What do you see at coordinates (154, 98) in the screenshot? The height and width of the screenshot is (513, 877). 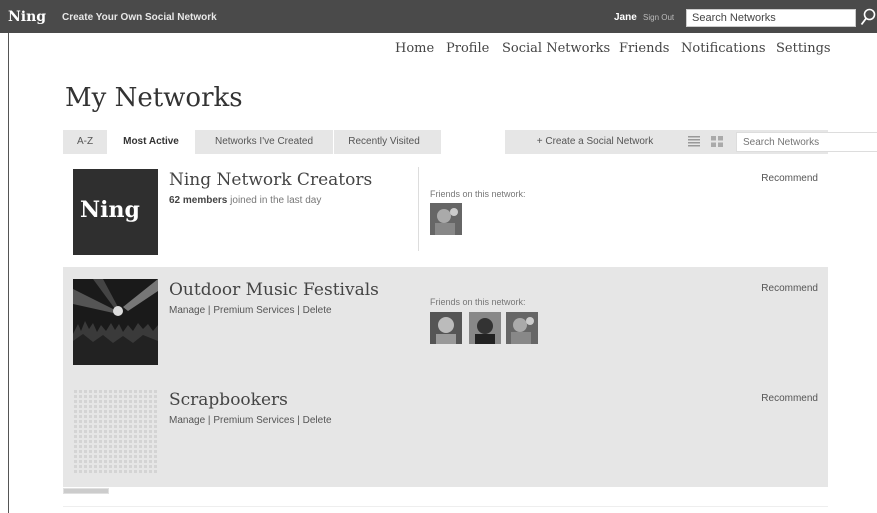 I see `page-title: My Networks` at bounding box center [154, 98].